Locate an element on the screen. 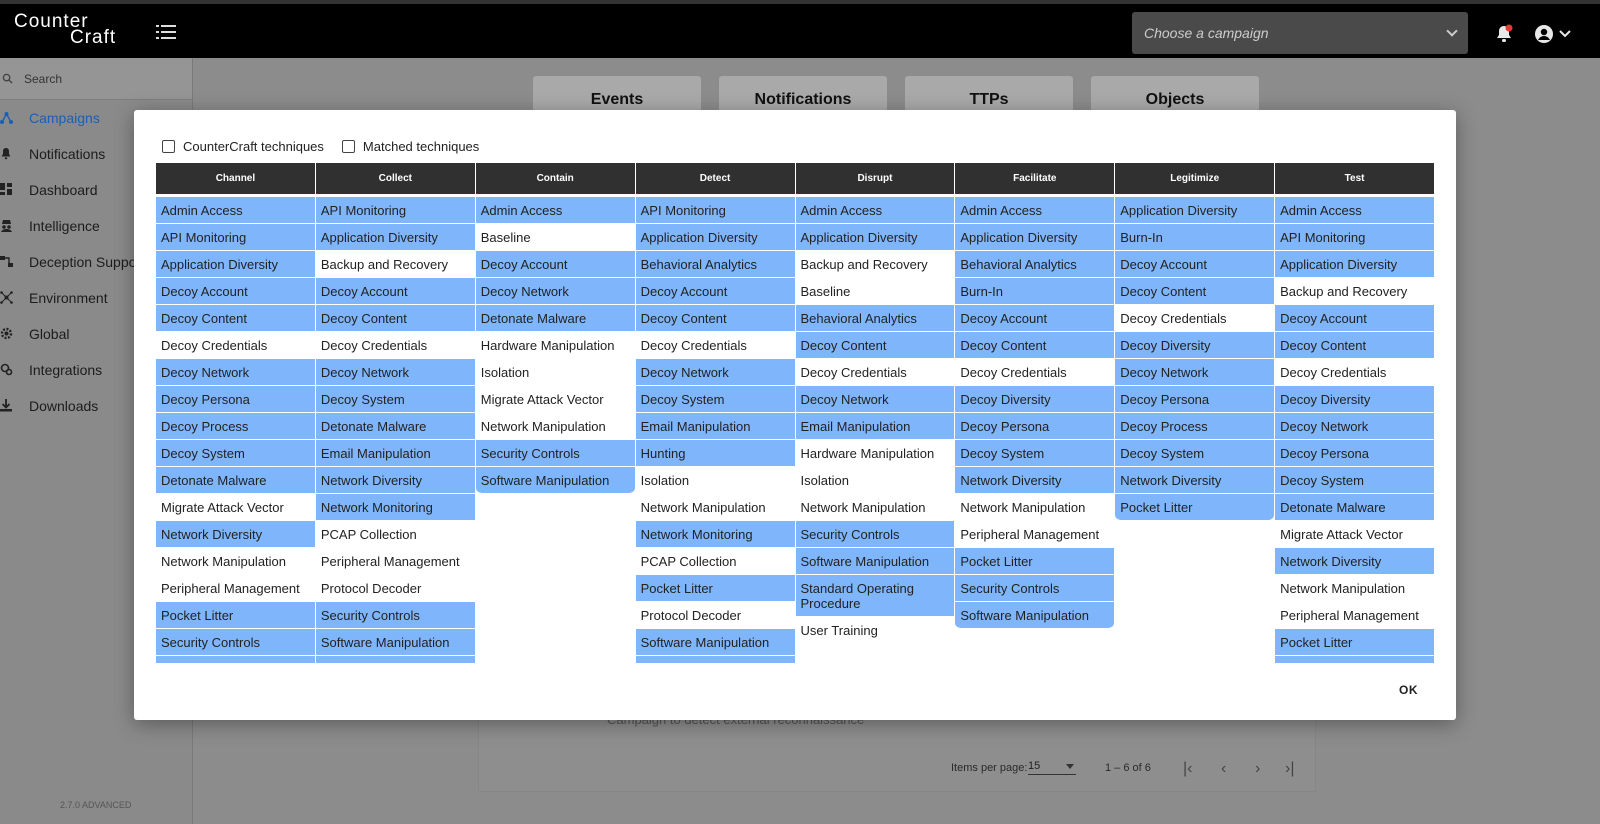  technique-cell: Network Monitoring is located at coordinates (395, 507).